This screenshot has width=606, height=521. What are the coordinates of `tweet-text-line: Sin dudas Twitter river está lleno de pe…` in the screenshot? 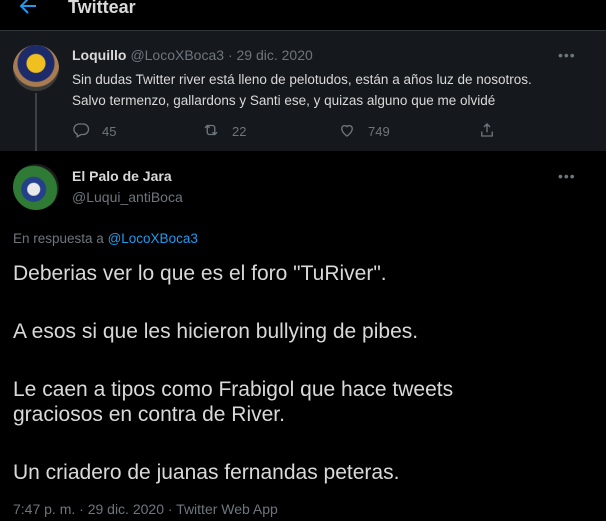 It's located at (302, 79).